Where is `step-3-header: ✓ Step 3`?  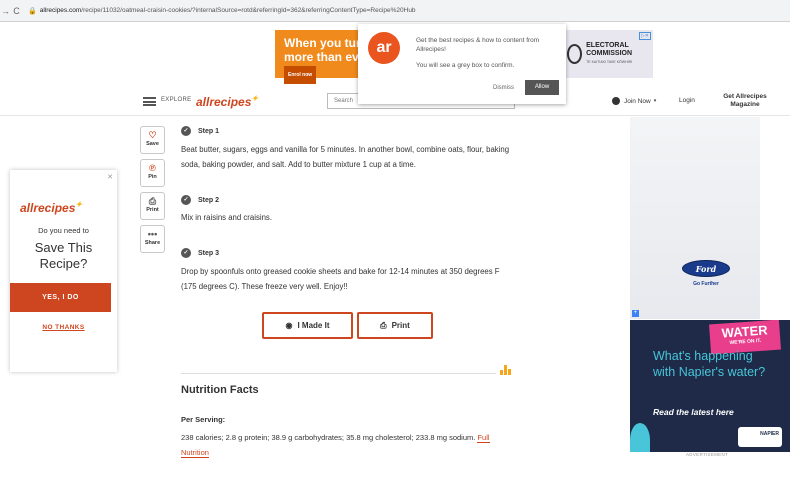
step-3-header: ✓ Step 3 is located at coordinates (200, 253).